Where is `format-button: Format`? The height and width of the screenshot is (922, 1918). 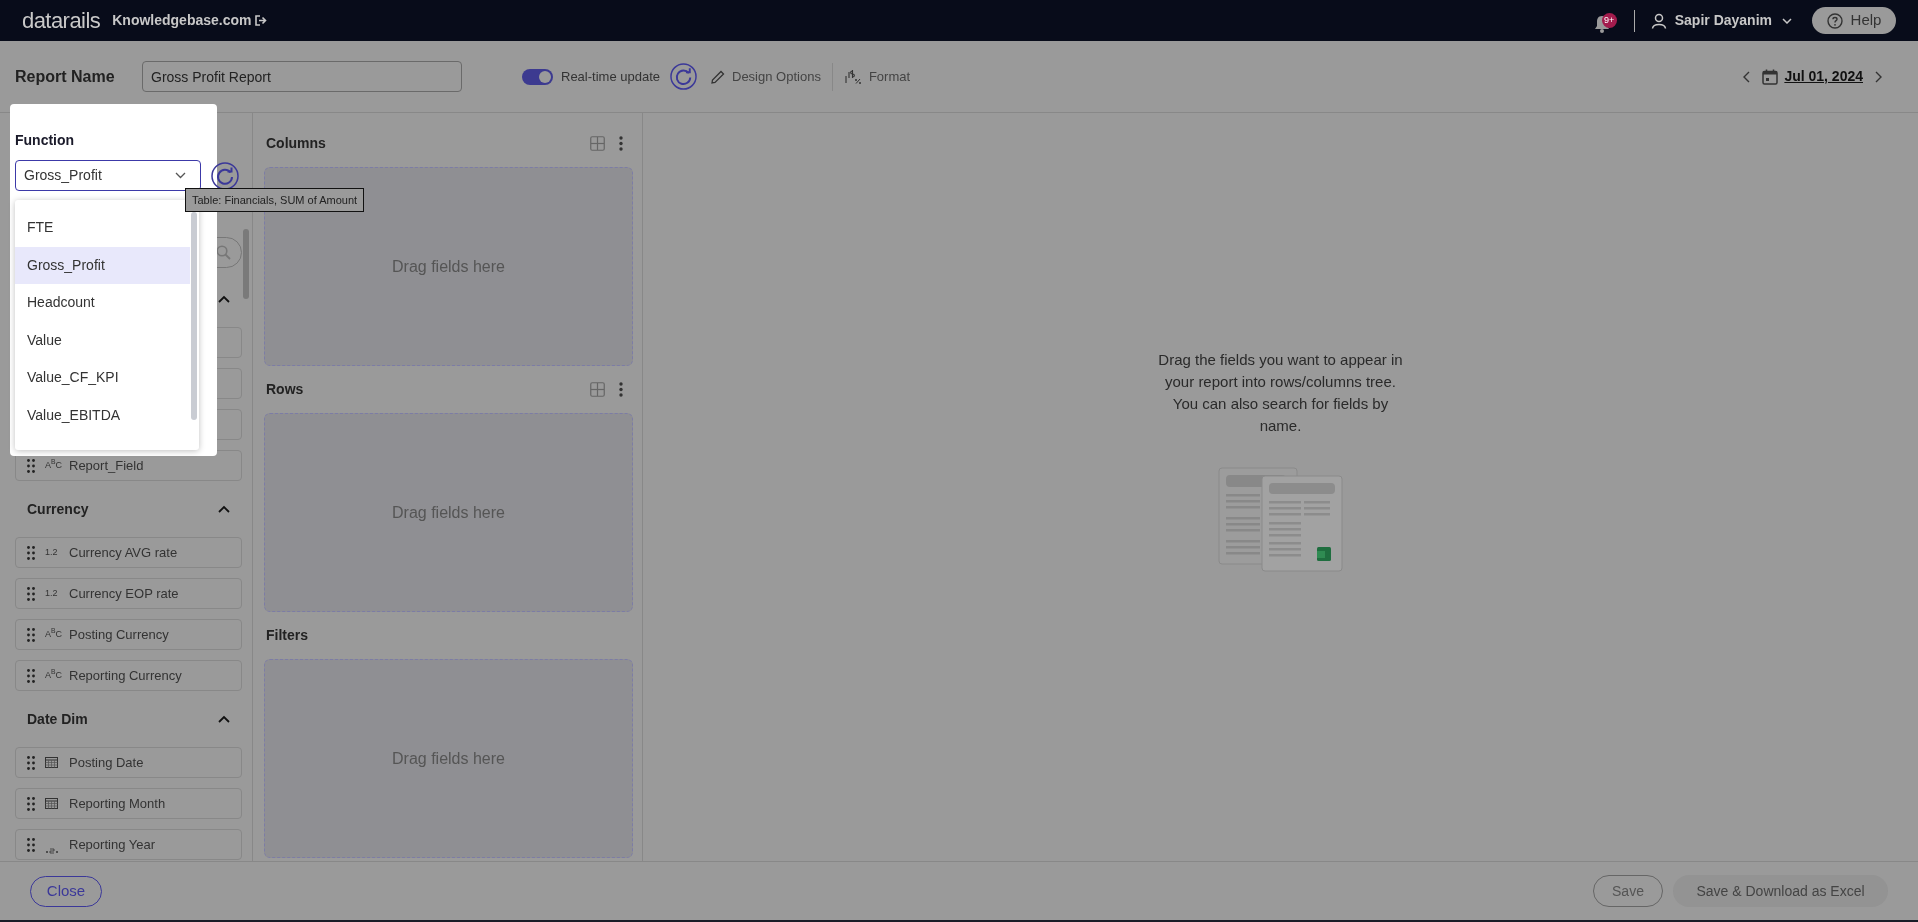
format-button: Format is located at coordinates (889, 76).